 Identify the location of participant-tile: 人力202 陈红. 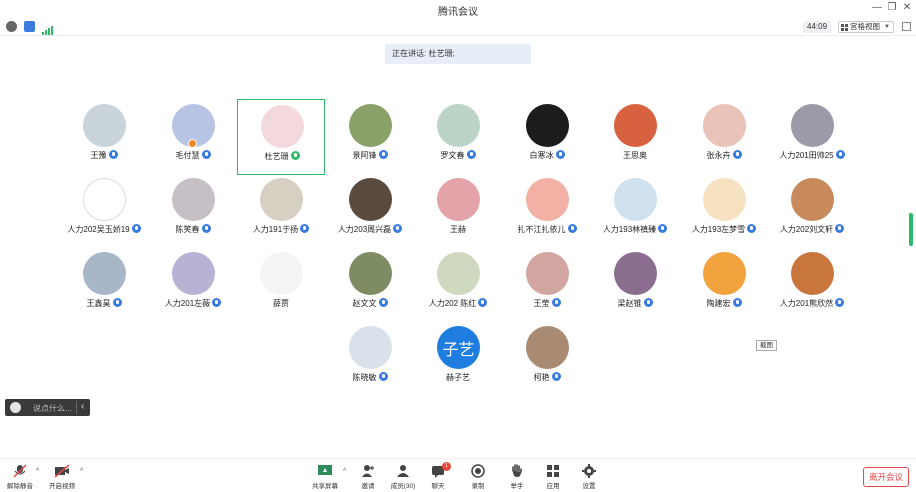
(458, 285).